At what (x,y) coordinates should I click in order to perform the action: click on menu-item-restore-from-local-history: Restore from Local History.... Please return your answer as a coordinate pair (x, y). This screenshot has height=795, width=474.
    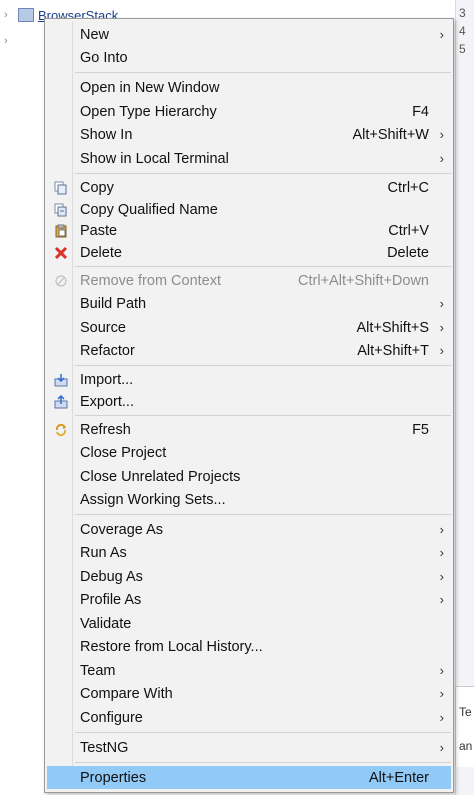
    Looking at the image, I should click on (249, 646).